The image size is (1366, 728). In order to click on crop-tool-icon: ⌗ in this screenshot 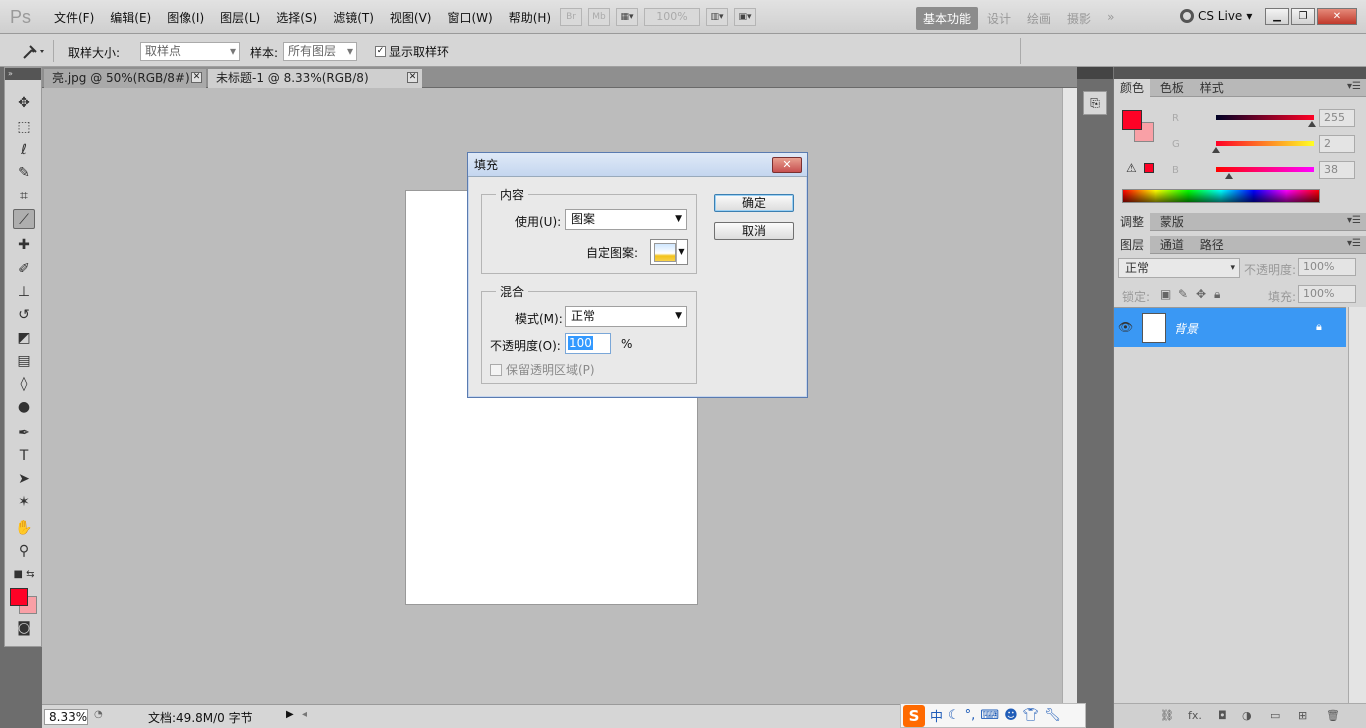, I will do `click(24, 196)`.